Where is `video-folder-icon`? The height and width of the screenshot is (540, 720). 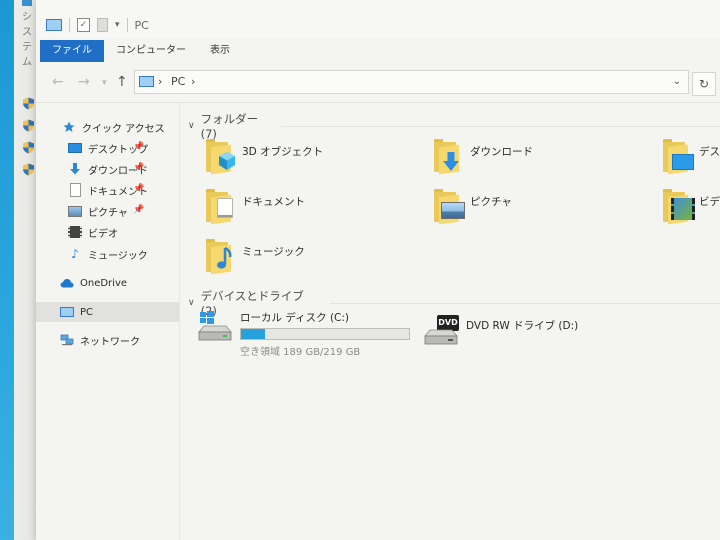
video-folder-icon is located at coordinates (678, 206).